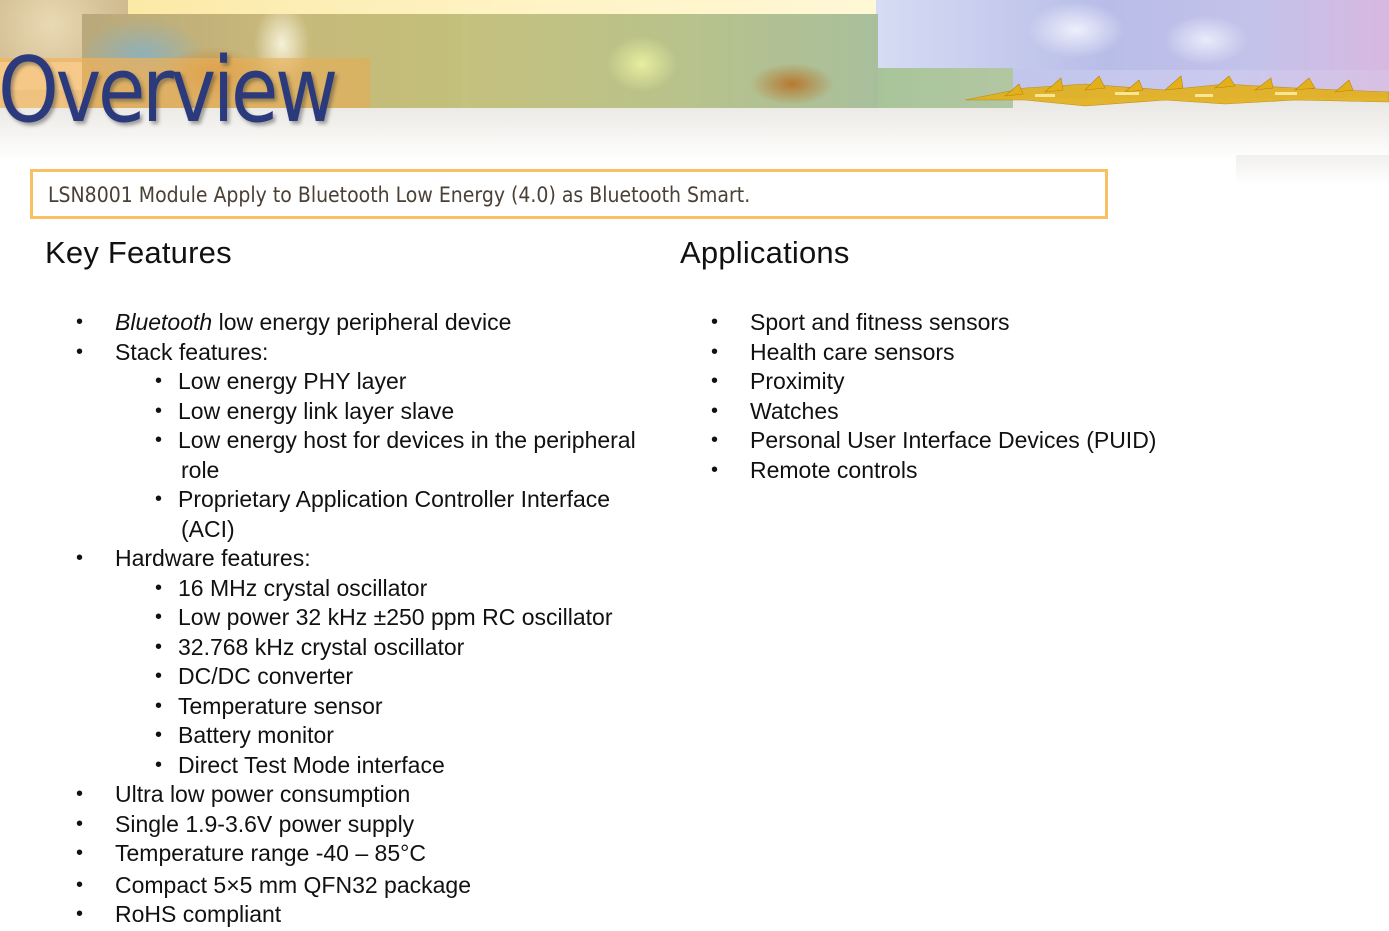 This screenshot has height=931, width=1389. What do you see at coordinates (340, 736) in the screenshot?
I see `sub-list-item: • Battery monitor` at bounding box center [340, 736].